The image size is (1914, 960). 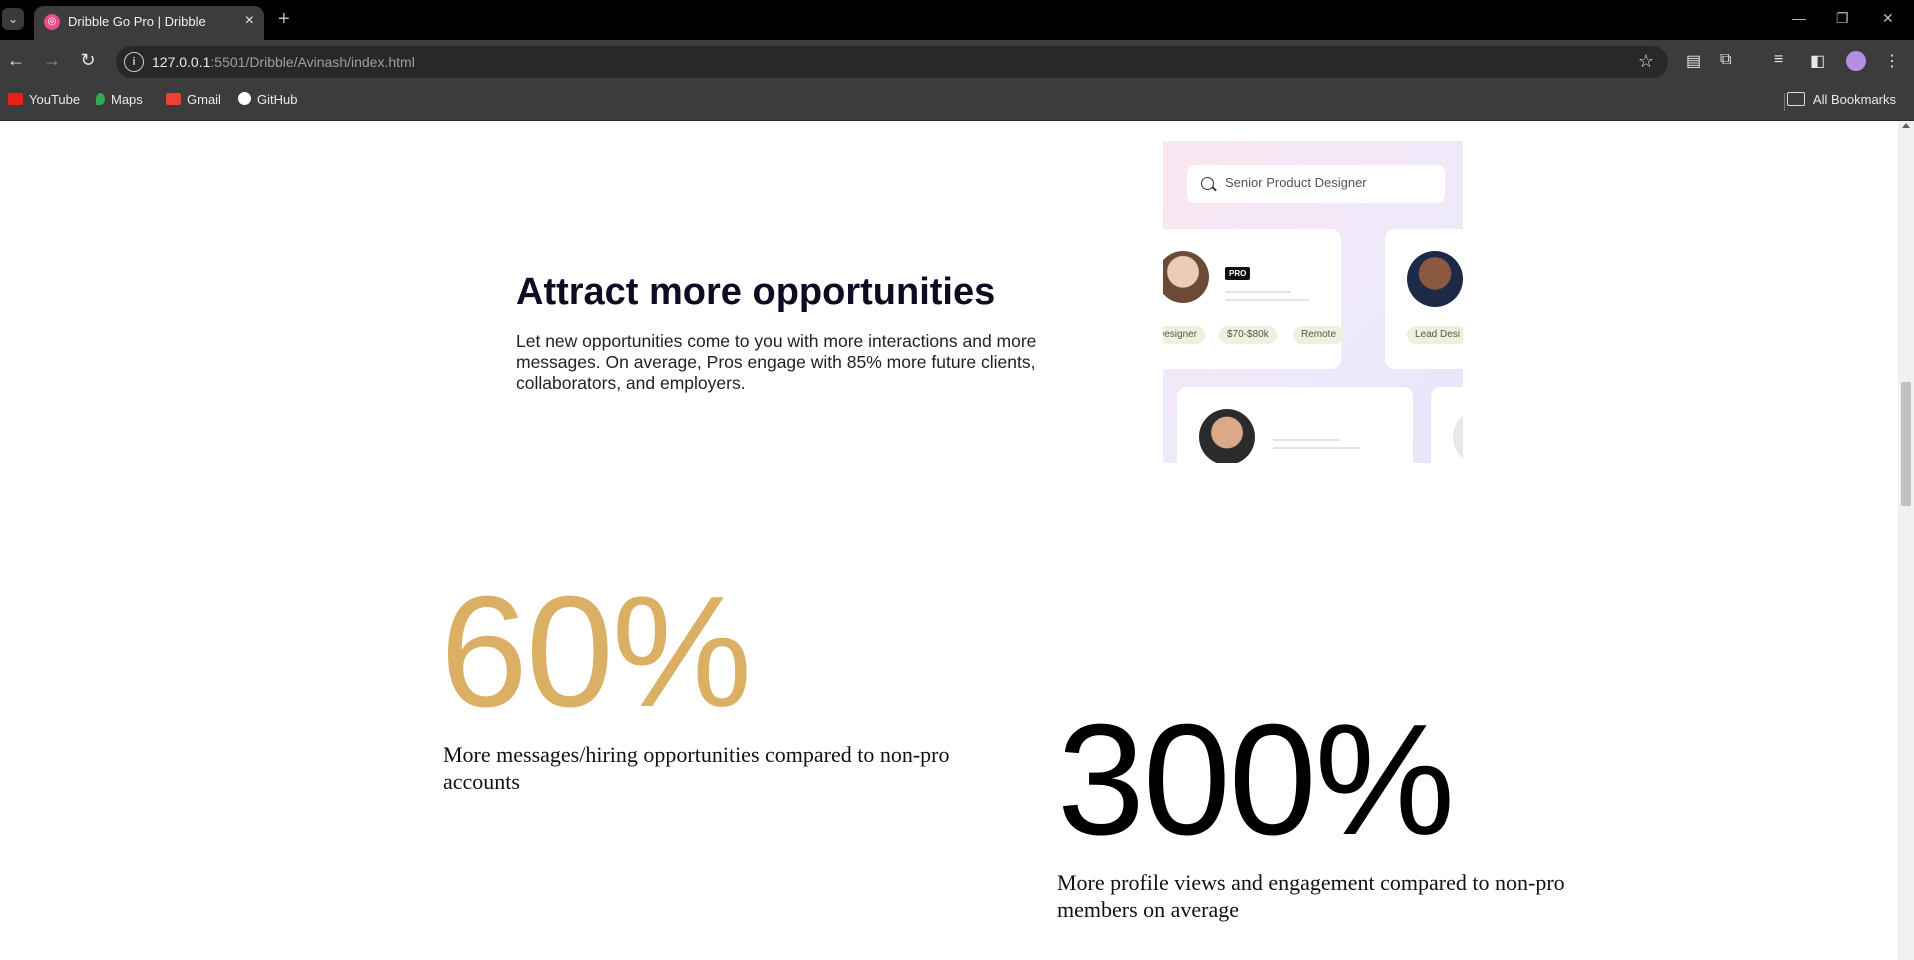 What do you see at coordinates (100, 99) in the screenshot?
I see `maps-icon` at bounding box center [100, 99].